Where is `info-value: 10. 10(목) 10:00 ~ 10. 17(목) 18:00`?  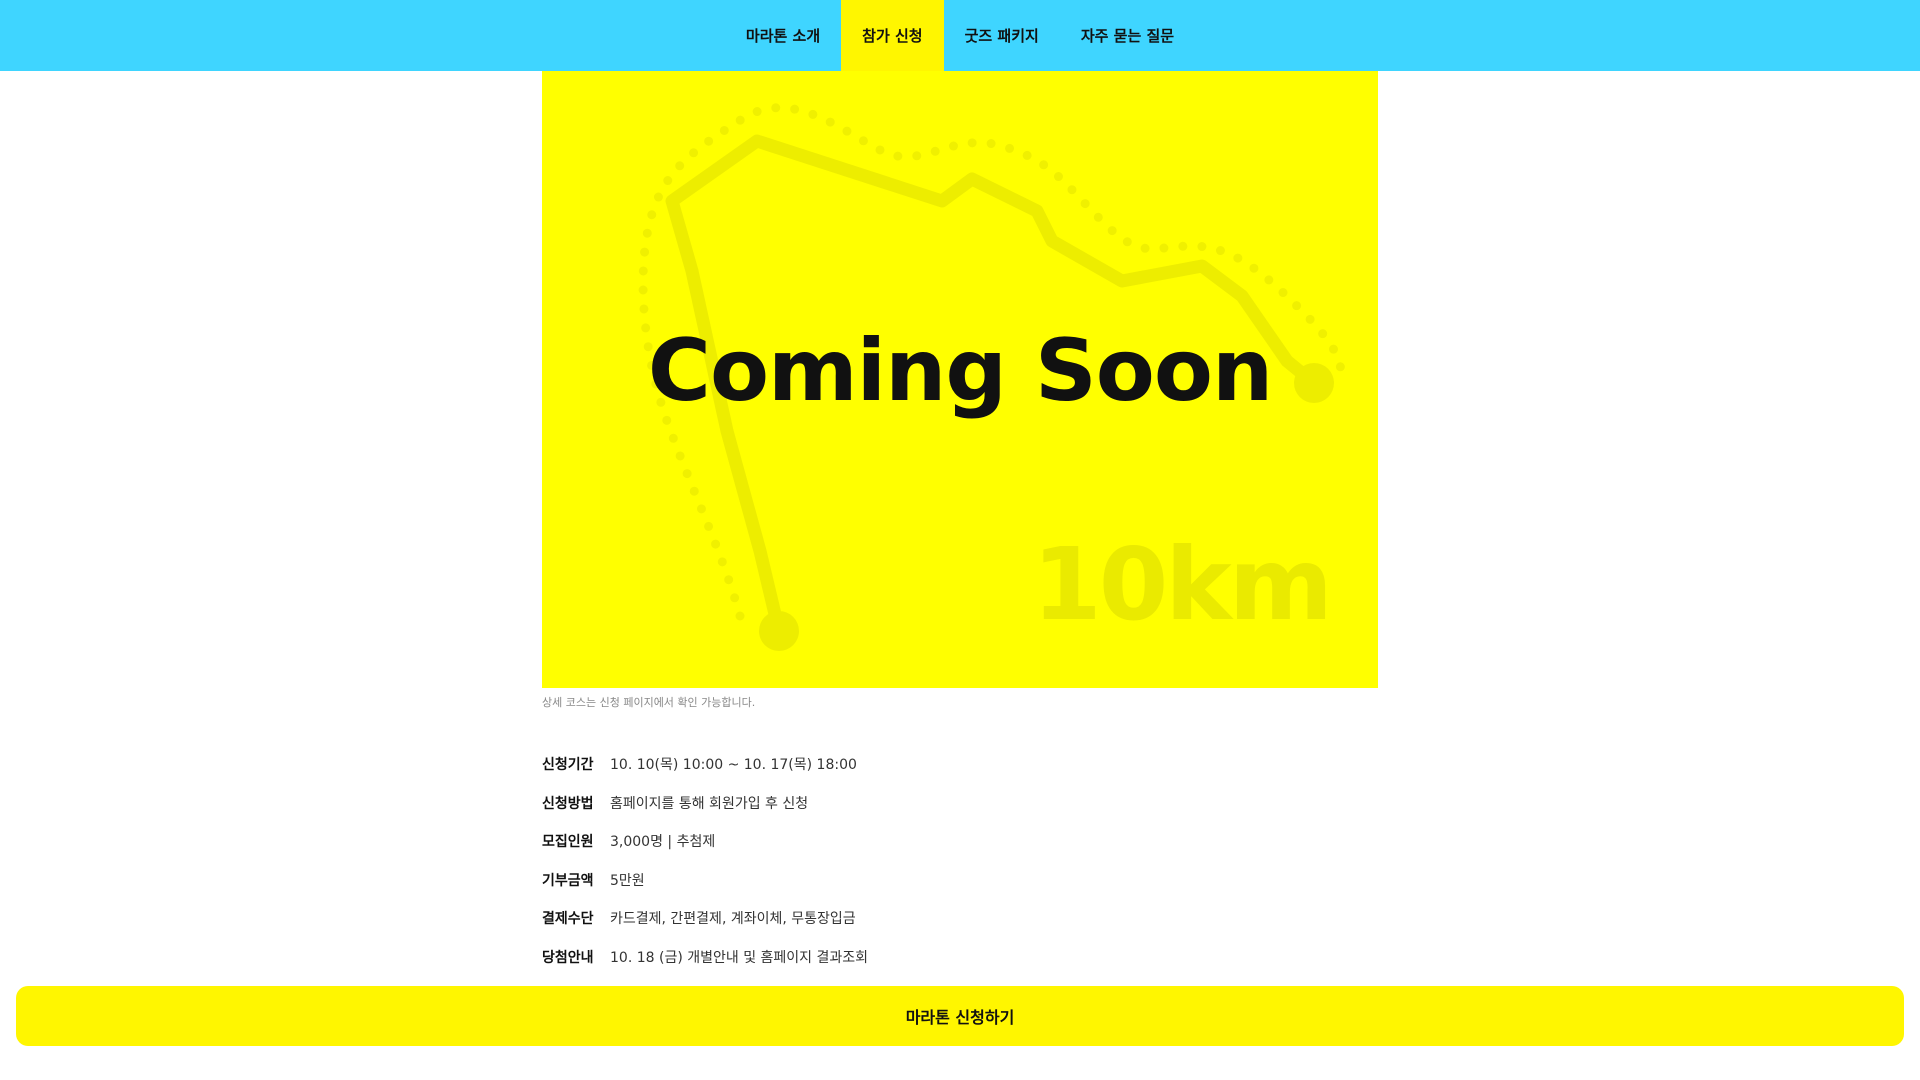
info-value: 10. 10(목) 10:00 ~ 10. 17(목) 18:00 is located at coordinates (733, 765).